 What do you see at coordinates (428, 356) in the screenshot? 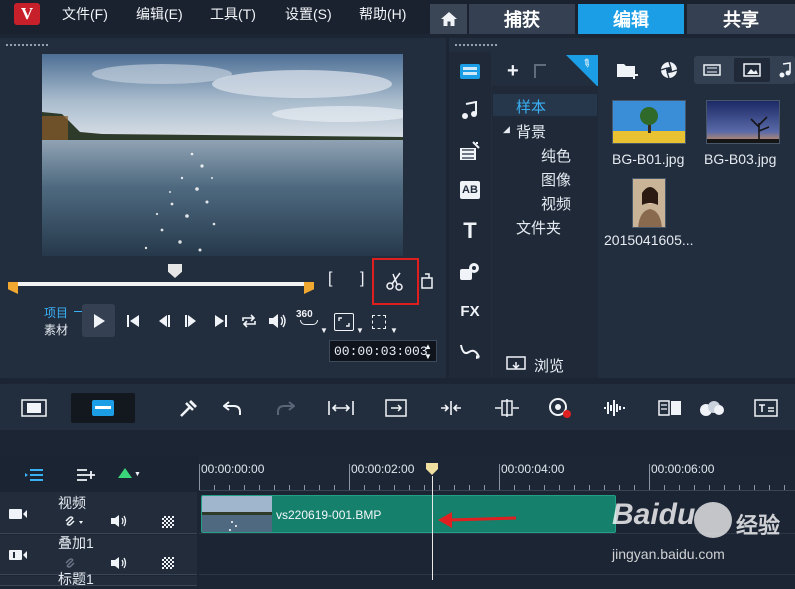
I see `timecode-down-icon: ▼` at bounding box center [428, 356].